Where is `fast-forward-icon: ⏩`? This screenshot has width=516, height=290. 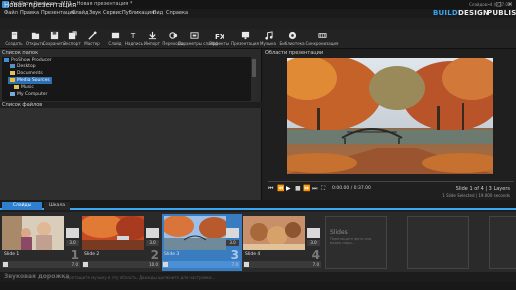 fast-forward-icon: ⏩ is located at coordinates (306, 188).